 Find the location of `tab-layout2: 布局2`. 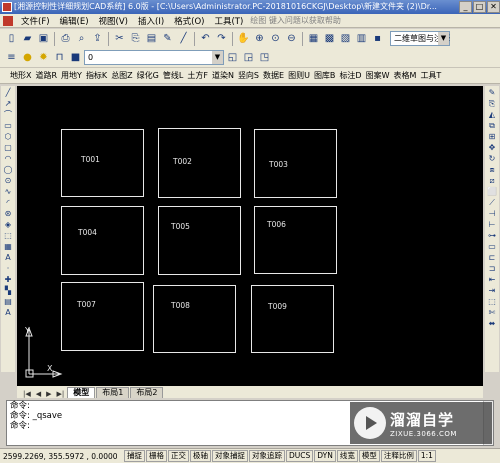

tab-layout2: 布局2 is located at coordinates (147, 392).